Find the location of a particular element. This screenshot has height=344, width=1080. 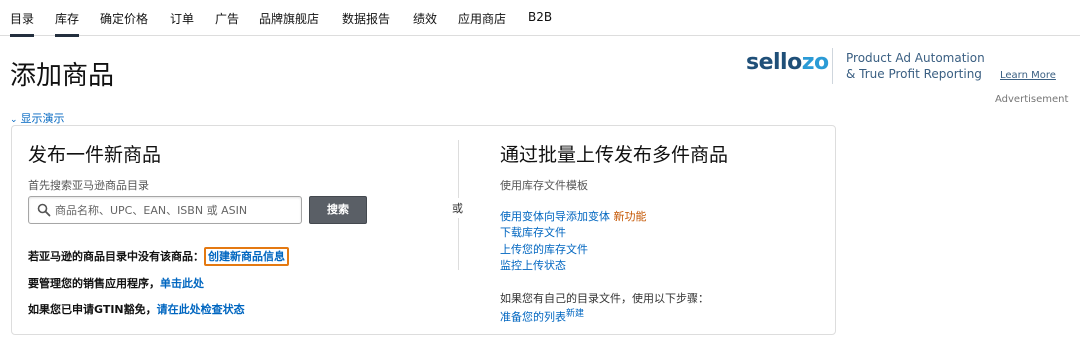

top-nav: 目录 库存 确定价格 订单 广告 品牌旗舰店 数据报告 绩效 应用商店 B2B is located at coordinates (540, 18).